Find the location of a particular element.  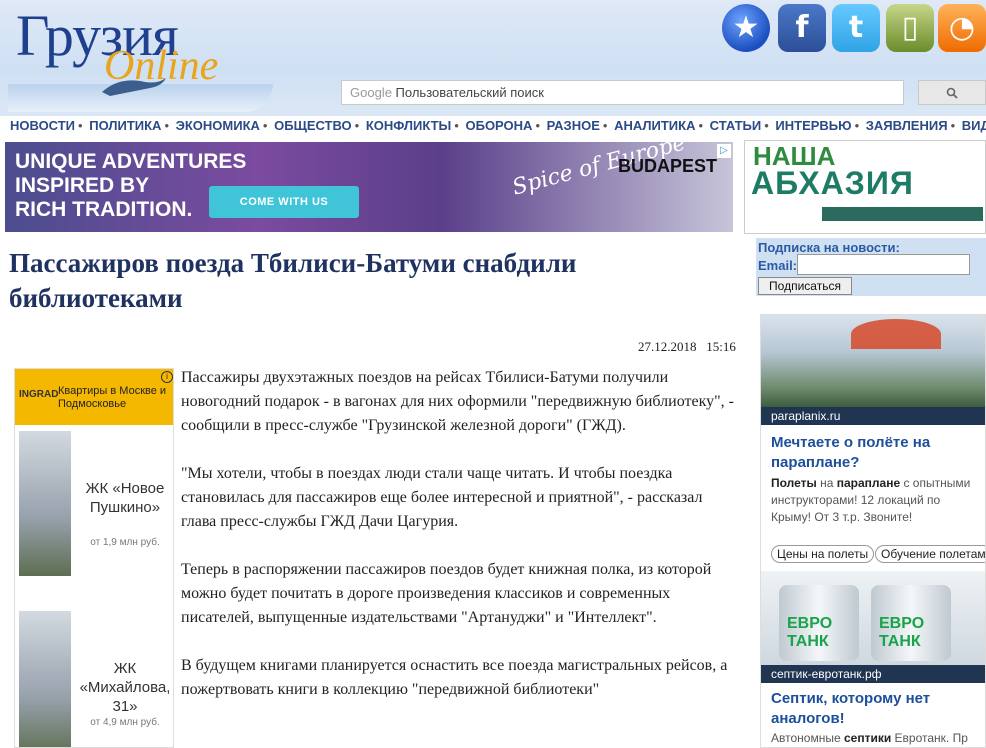

rss-icon: ◔ is located at coordinates (962, 28).